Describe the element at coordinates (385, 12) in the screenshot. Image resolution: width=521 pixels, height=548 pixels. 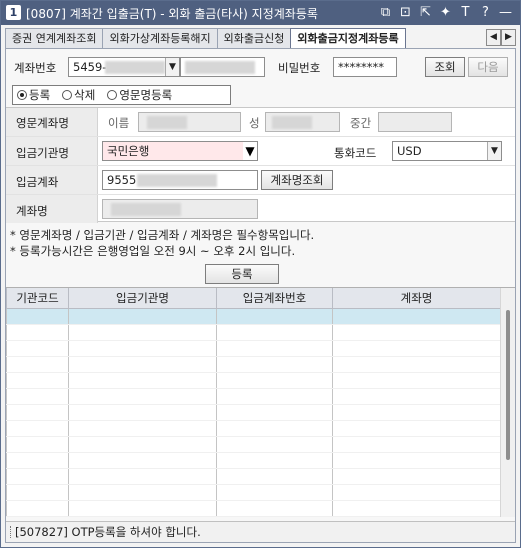
I see `link-icon: ⧉` at that location.